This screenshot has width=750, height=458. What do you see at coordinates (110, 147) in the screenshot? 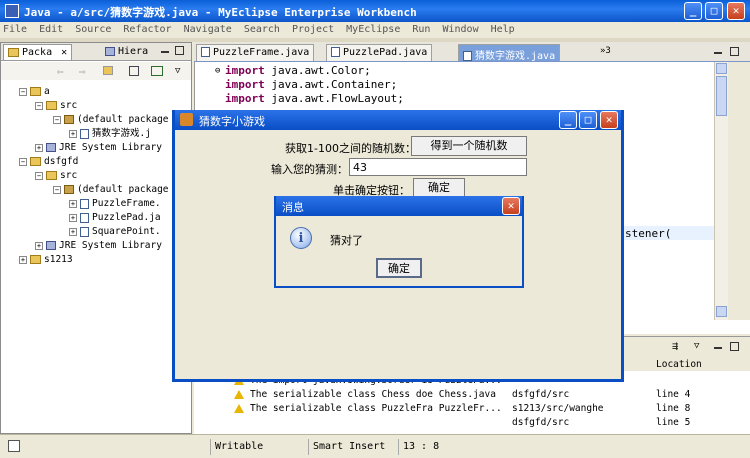
I see `tree-item-label: JRE System Library` at bounding box center [110, 147].